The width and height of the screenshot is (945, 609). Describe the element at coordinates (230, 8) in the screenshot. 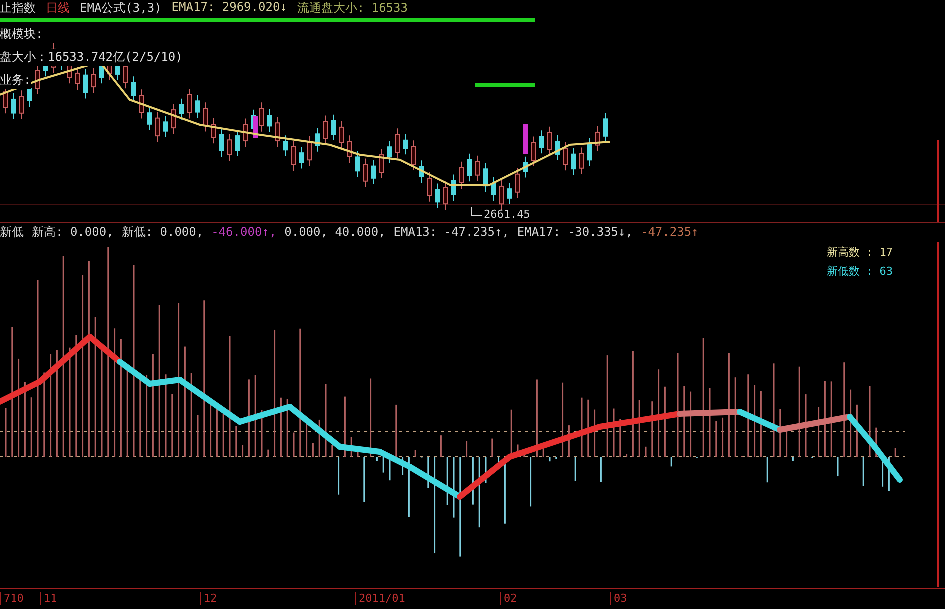

I see `chart-header-text: EMA17: 2969.020↓` at that location.